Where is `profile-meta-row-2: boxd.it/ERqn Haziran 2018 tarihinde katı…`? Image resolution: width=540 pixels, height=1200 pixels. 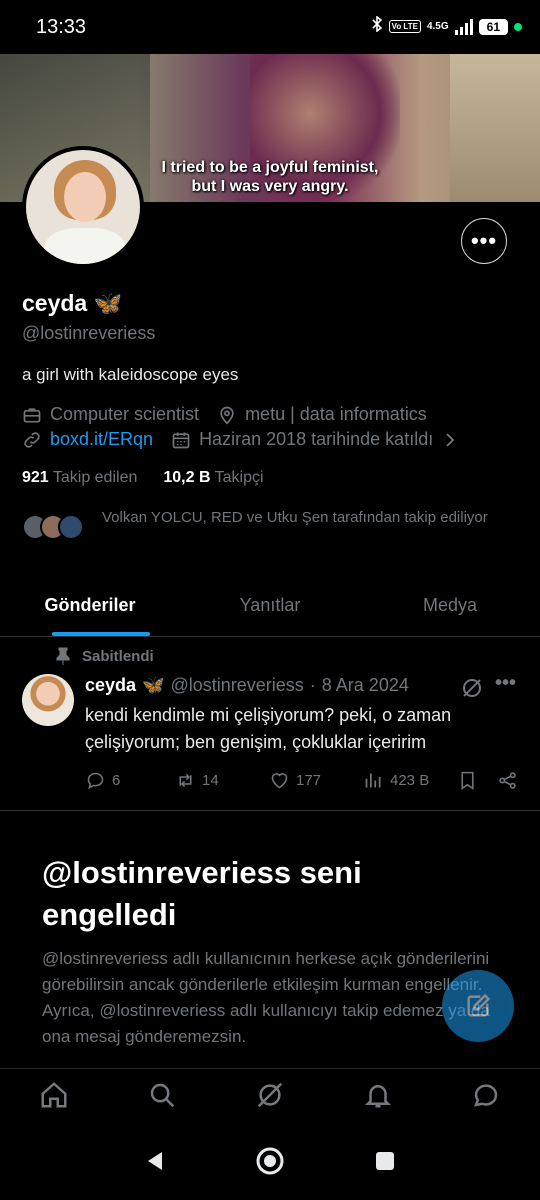 profile-meta-row-2: boxd.it/ERqn Haziran 2018 tarihinde katı… is located at coordinates (249, 439).